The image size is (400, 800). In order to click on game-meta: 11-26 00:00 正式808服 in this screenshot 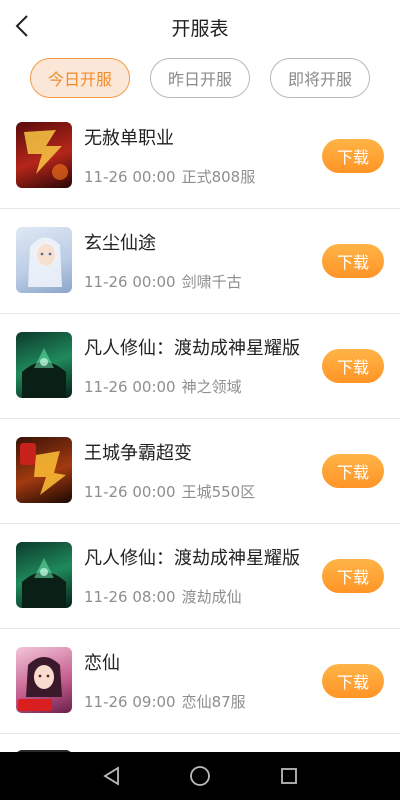, I will do `click(169, 176)`.